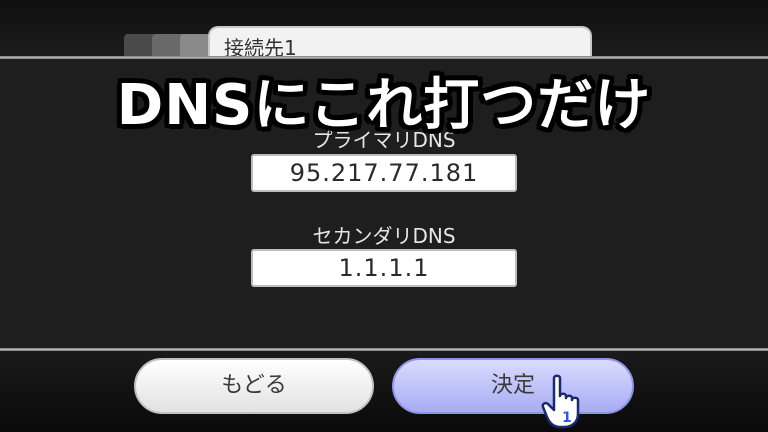 The image size is (768, 432). I want to click on back-button: もどる, so click(254, 386).